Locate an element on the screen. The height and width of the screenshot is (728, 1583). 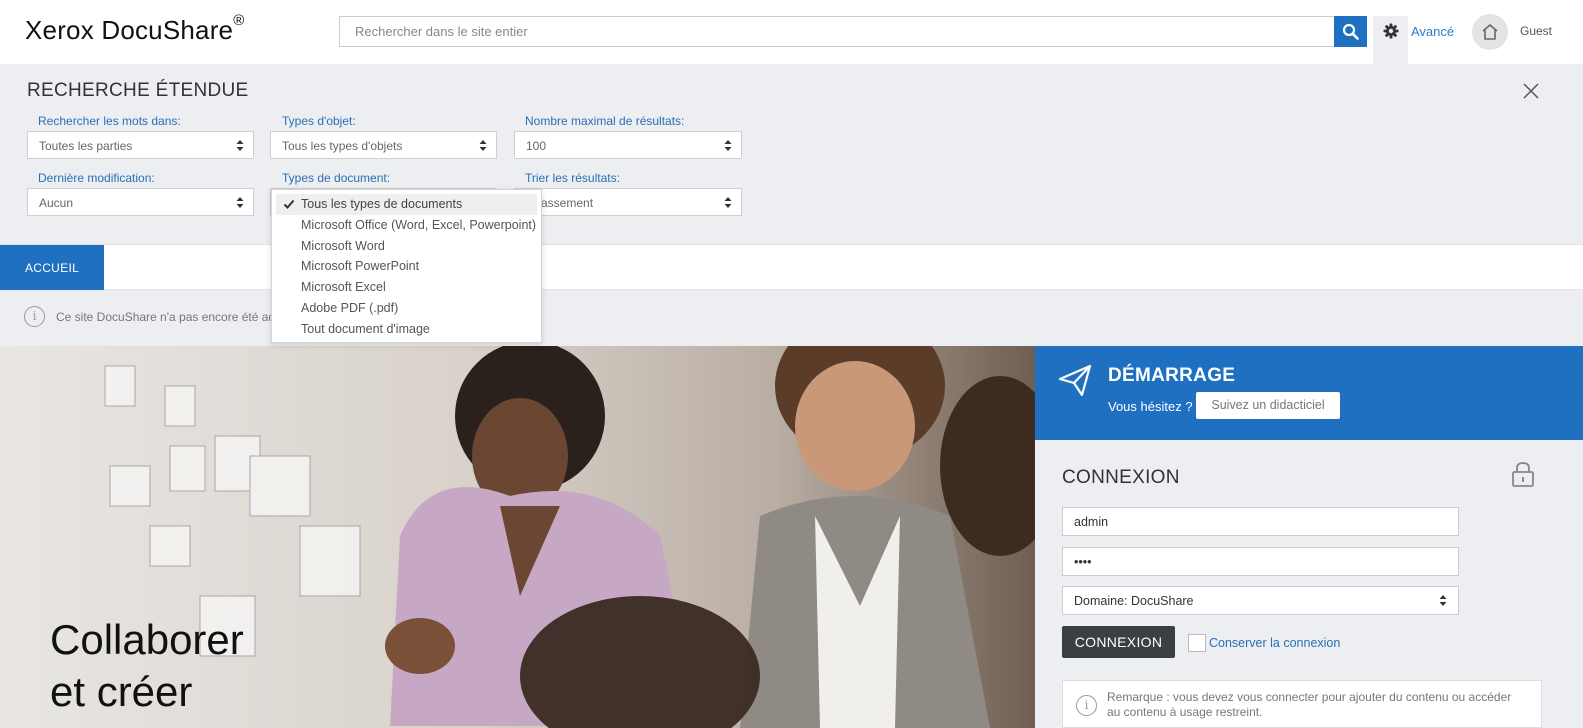
document-type-option: Adobe PDF (.pdf) is located at coordinates (406, 308).